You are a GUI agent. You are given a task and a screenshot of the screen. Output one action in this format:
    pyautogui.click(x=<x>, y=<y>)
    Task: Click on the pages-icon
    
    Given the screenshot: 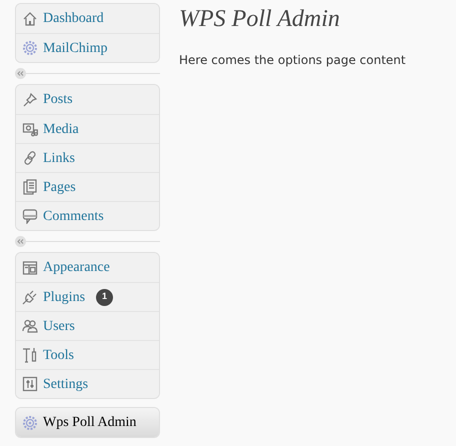 What is the action you would take?
    pyautogui.click(x=30, y=187)
    